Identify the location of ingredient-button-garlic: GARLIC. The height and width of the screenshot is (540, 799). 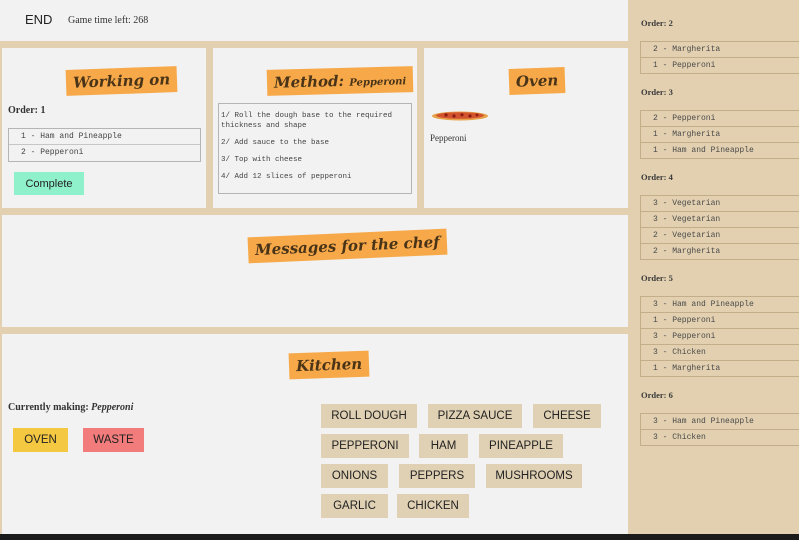
(354, 506).